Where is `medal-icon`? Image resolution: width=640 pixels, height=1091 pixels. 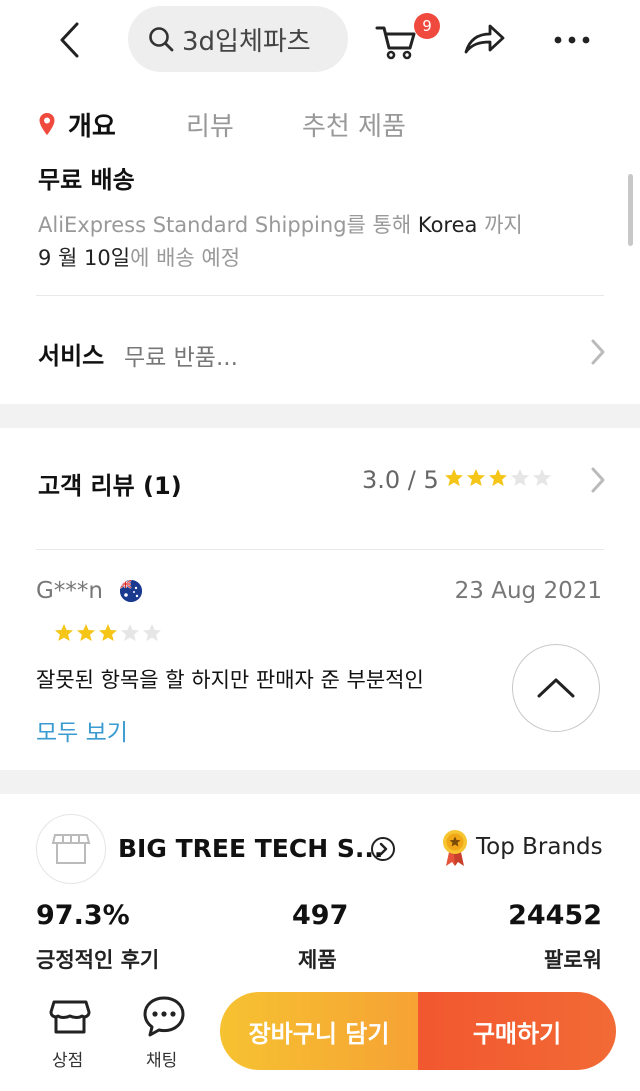 medal-icon is located at coordinates (455, 848).